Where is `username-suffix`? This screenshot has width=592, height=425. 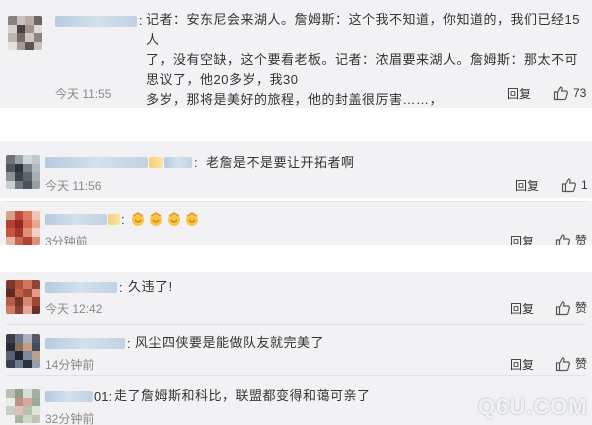
username-suffix is located at coordinates (178, 162).